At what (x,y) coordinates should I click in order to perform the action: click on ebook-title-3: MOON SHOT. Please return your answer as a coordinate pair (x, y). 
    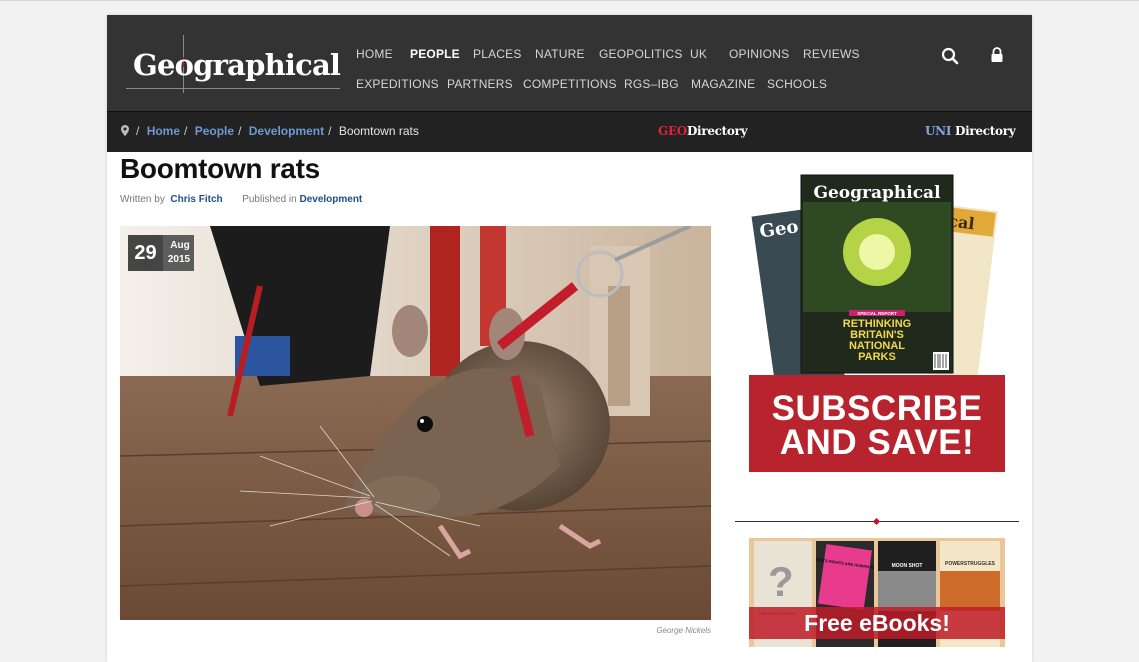
    Looking at the image, I should click on (907, 566).